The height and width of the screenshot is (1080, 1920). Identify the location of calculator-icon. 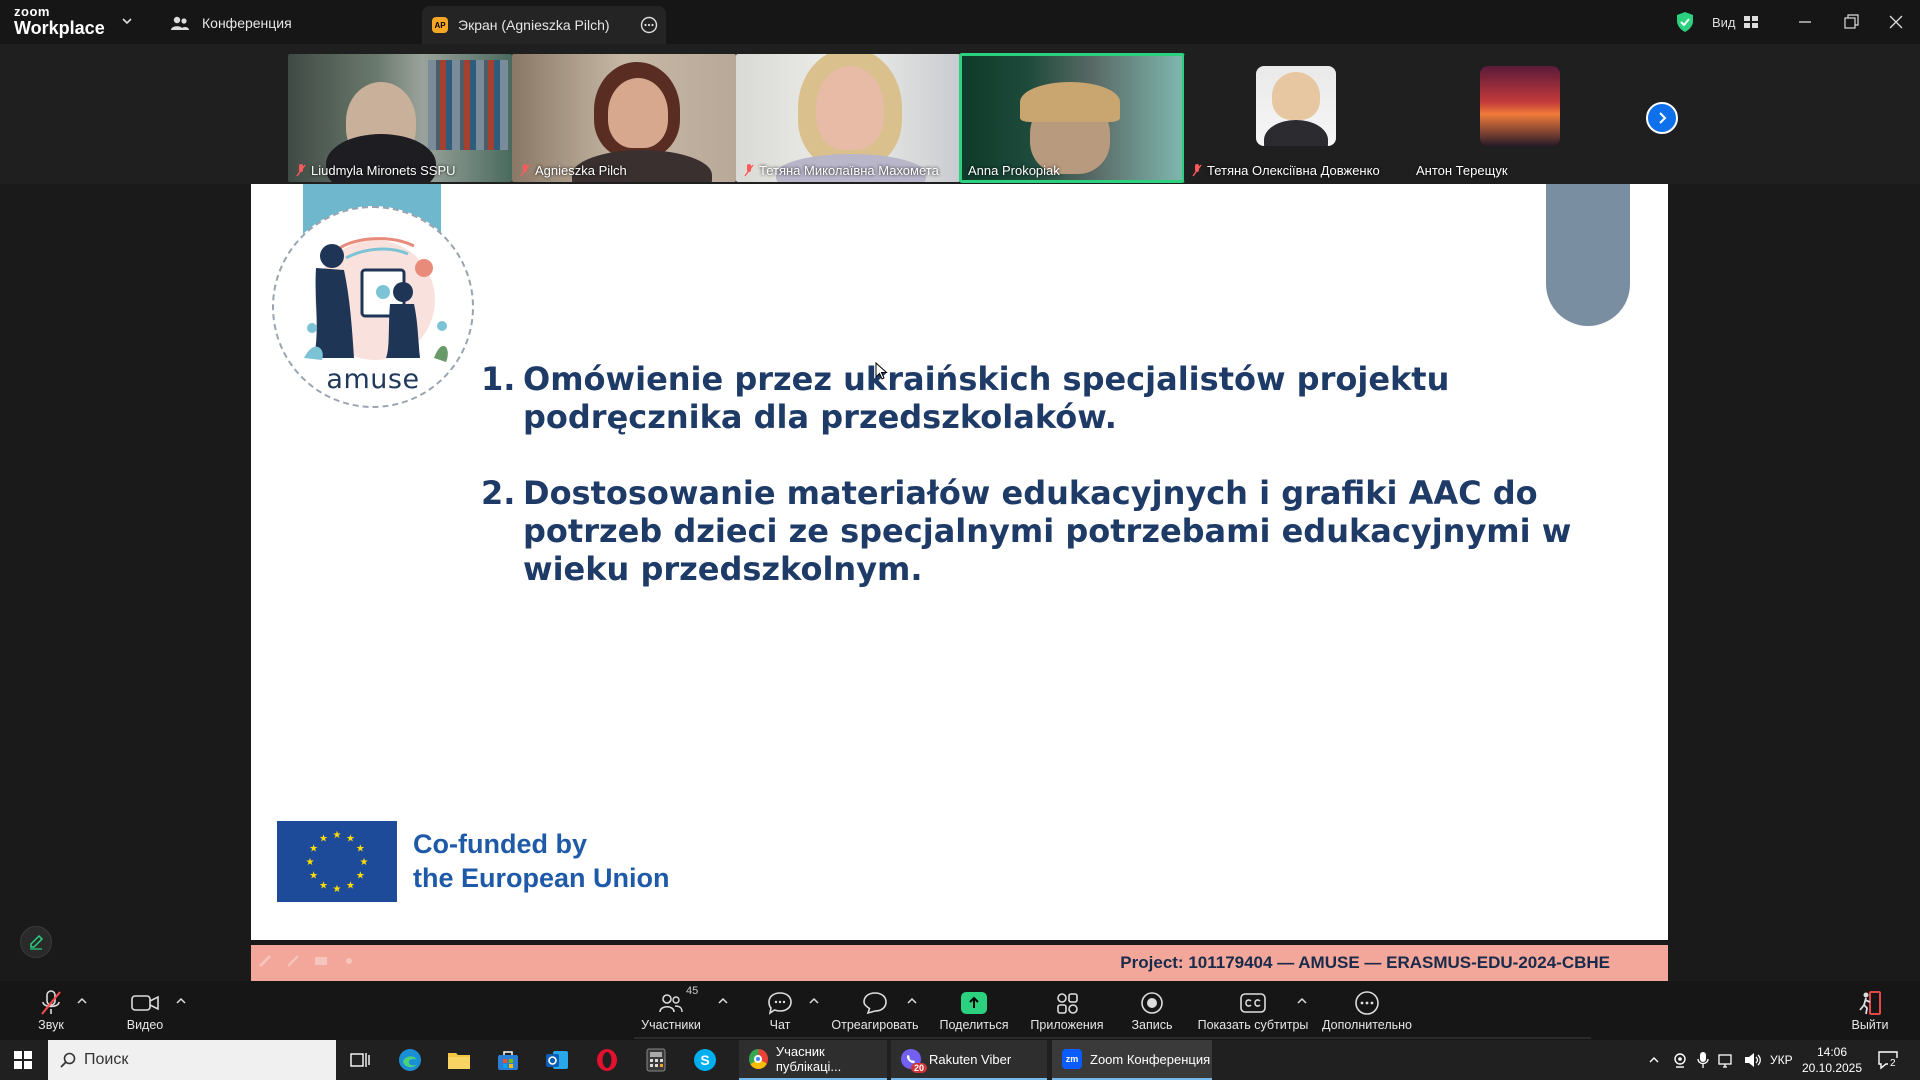
(656, 1060).